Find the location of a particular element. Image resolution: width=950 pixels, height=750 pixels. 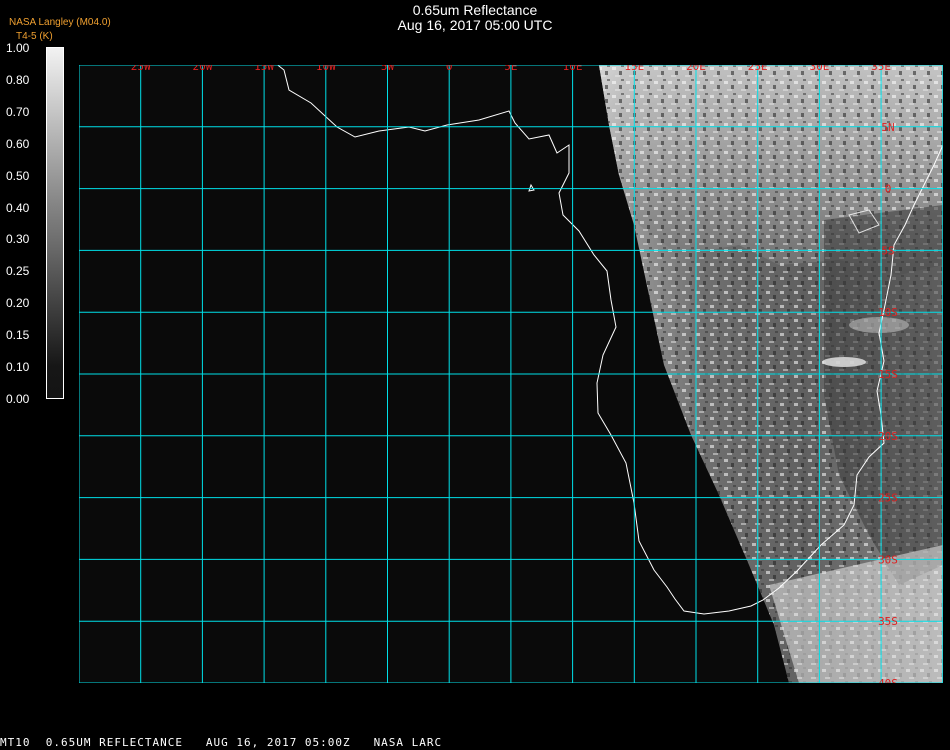

footer-source: NASA LARC is located at coordinates (408, 742).